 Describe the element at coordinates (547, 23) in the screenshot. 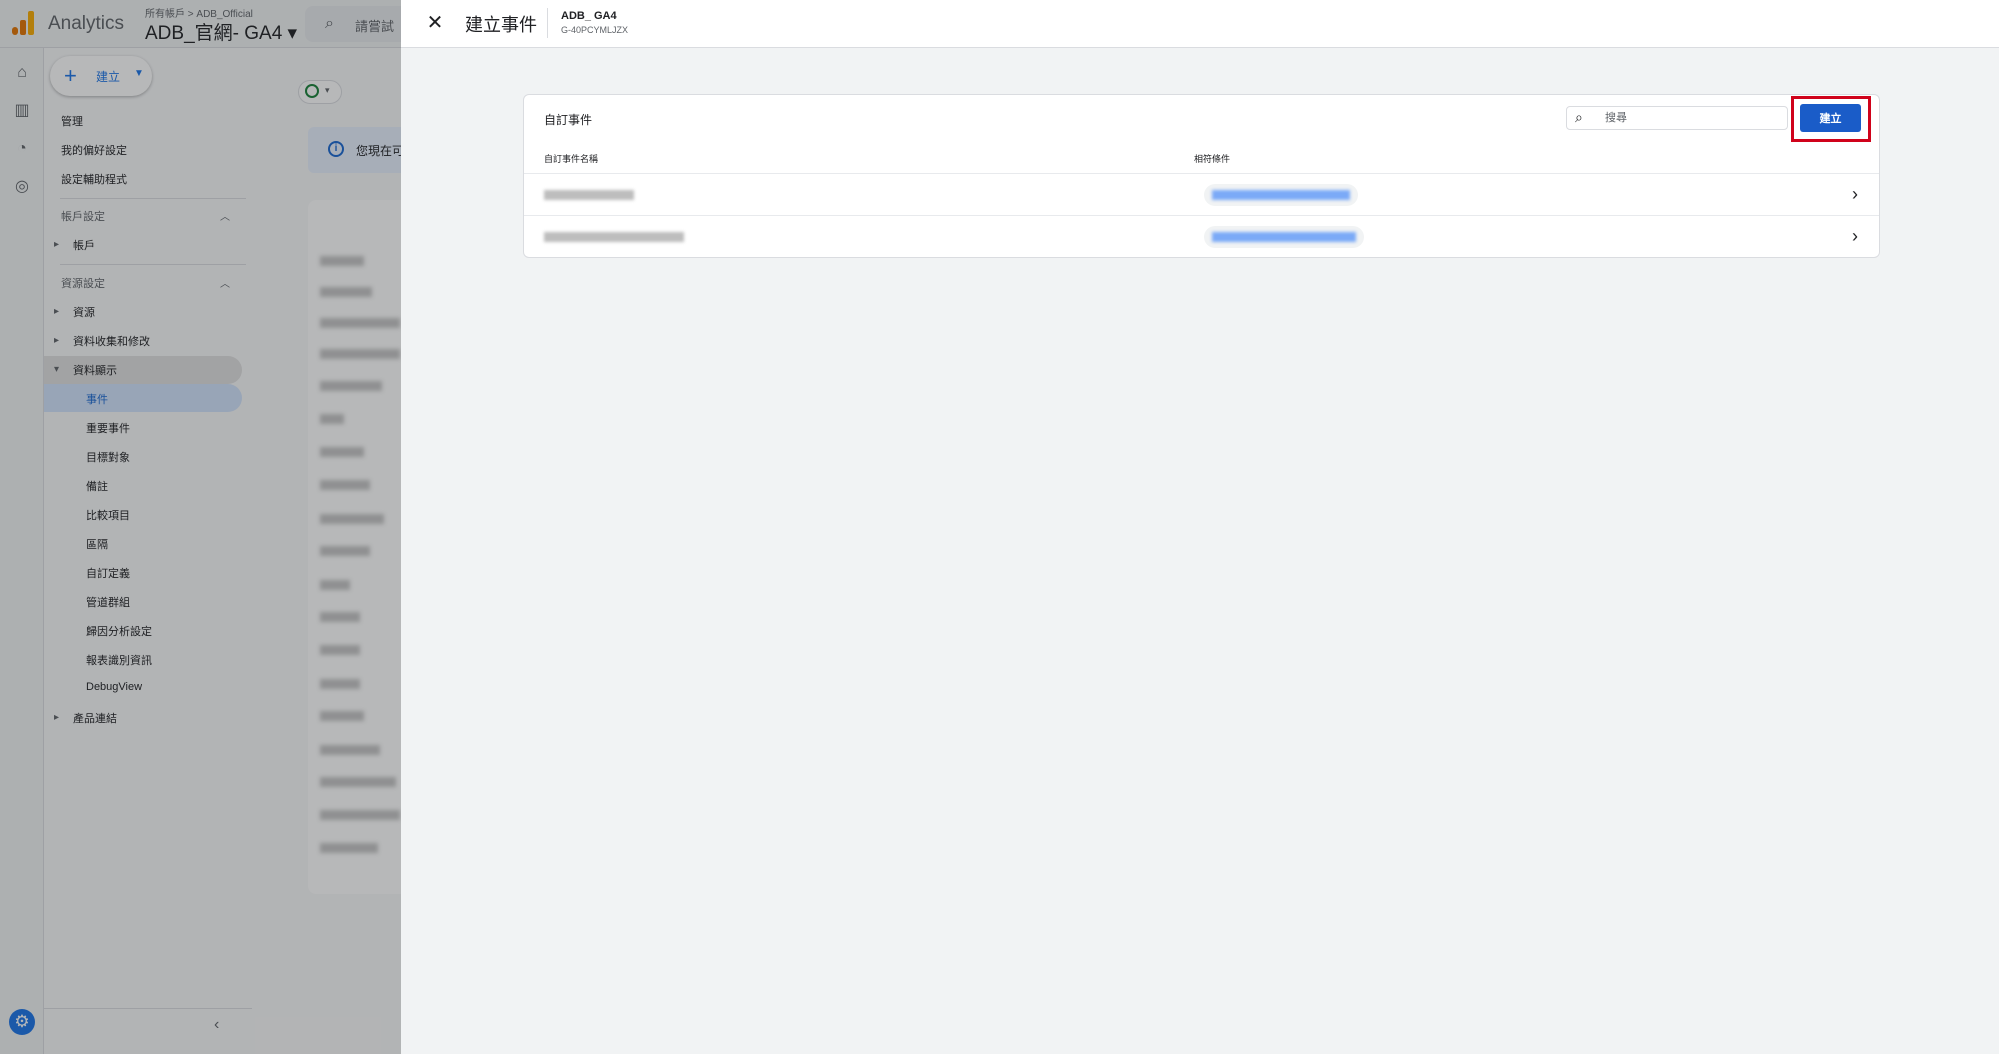

I see `divider` at that location.